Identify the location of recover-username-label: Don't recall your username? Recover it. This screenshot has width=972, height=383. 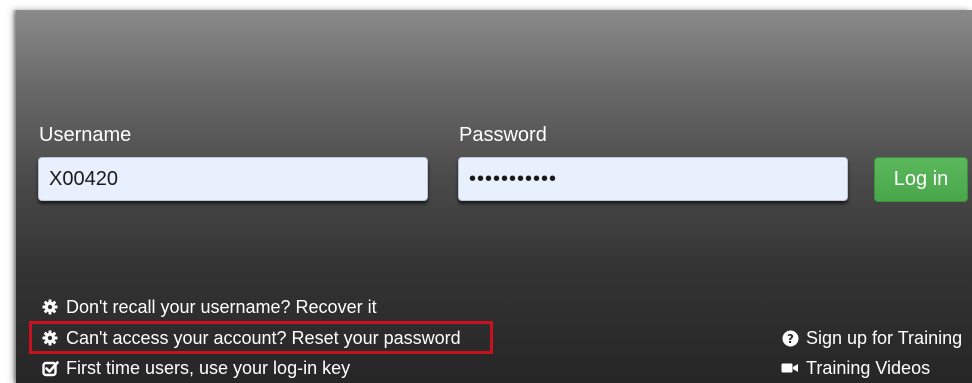
(221, 307).